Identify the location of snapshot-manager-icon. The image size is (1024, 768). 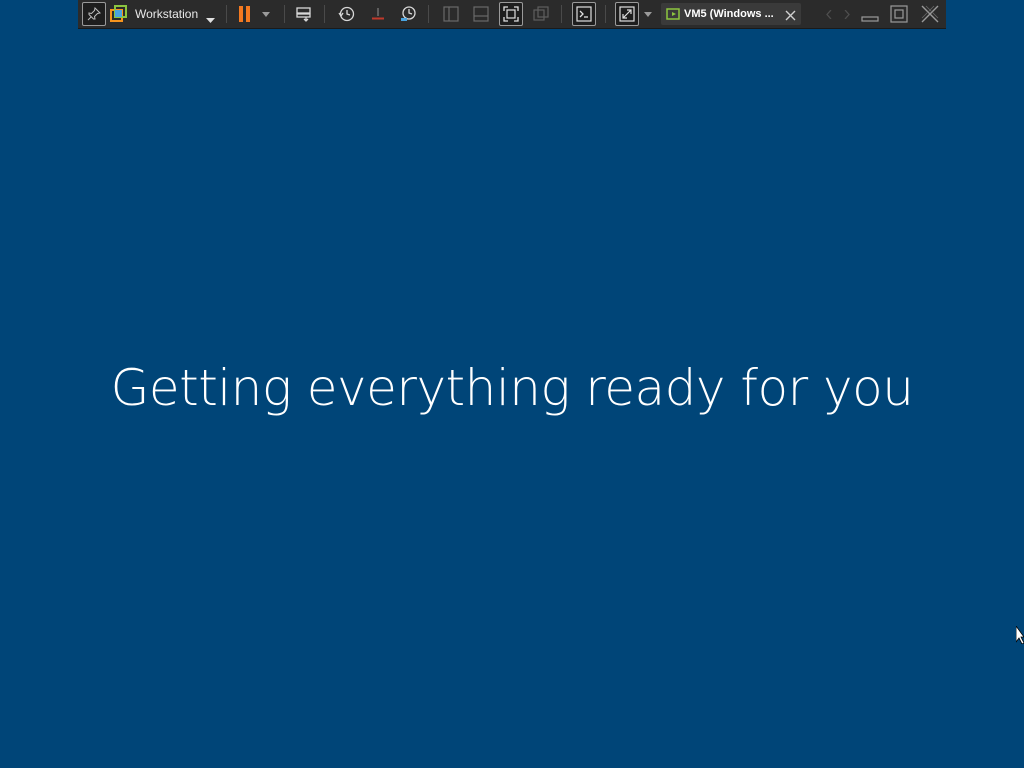
(408, 14).